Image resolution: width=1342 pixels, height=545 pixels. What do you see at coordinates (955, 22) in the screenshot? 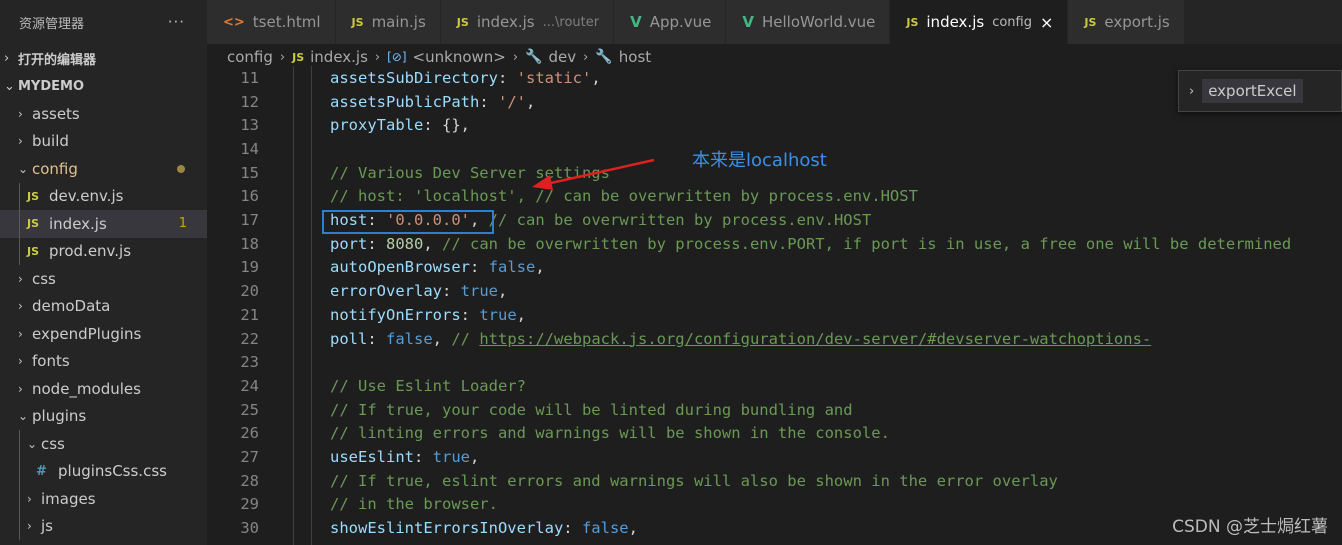
I see `tab-label: index.js` at bounding box center [955, 22].